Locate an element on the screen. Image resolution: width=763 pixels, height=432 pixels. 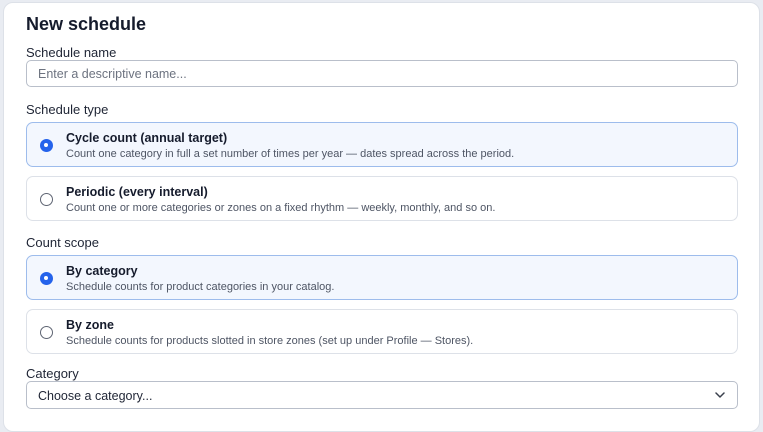
count-scope-label: Count scope is located at coordinates (62, 242).